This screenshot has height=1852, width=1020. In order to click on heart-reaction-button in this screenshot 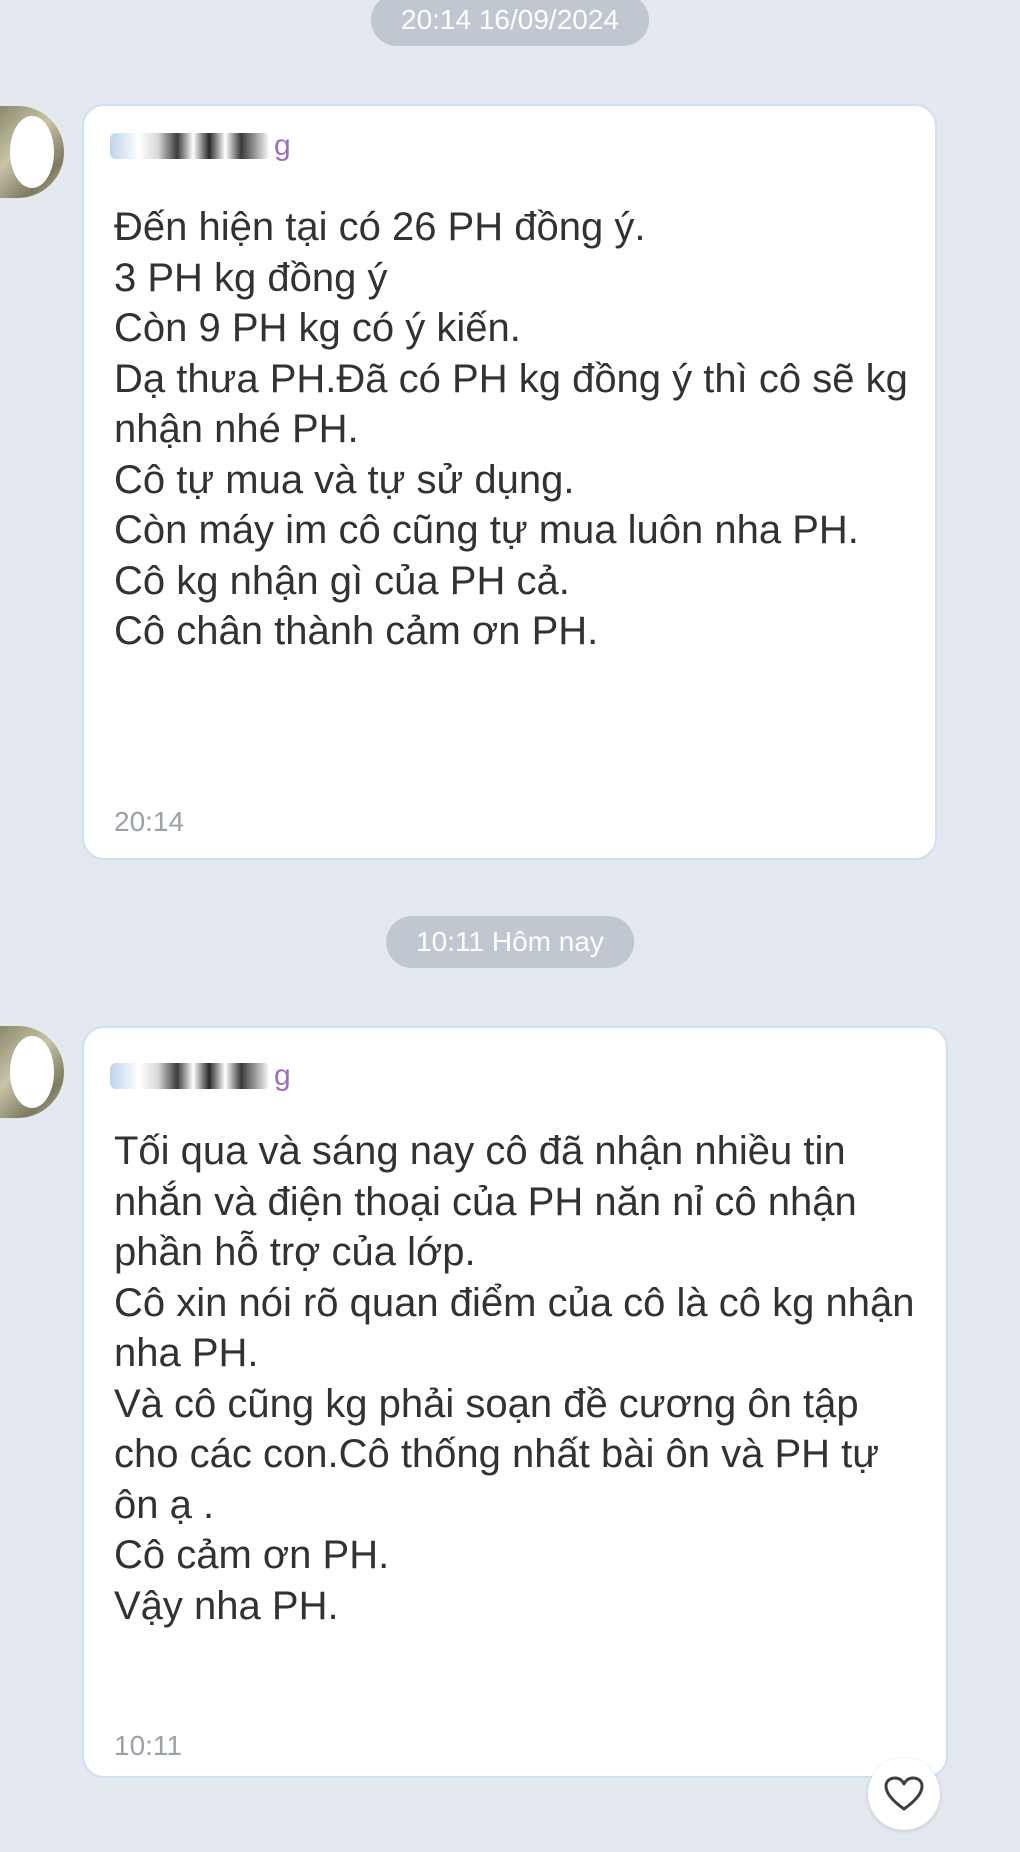, I will do `click(904, 1794)`.